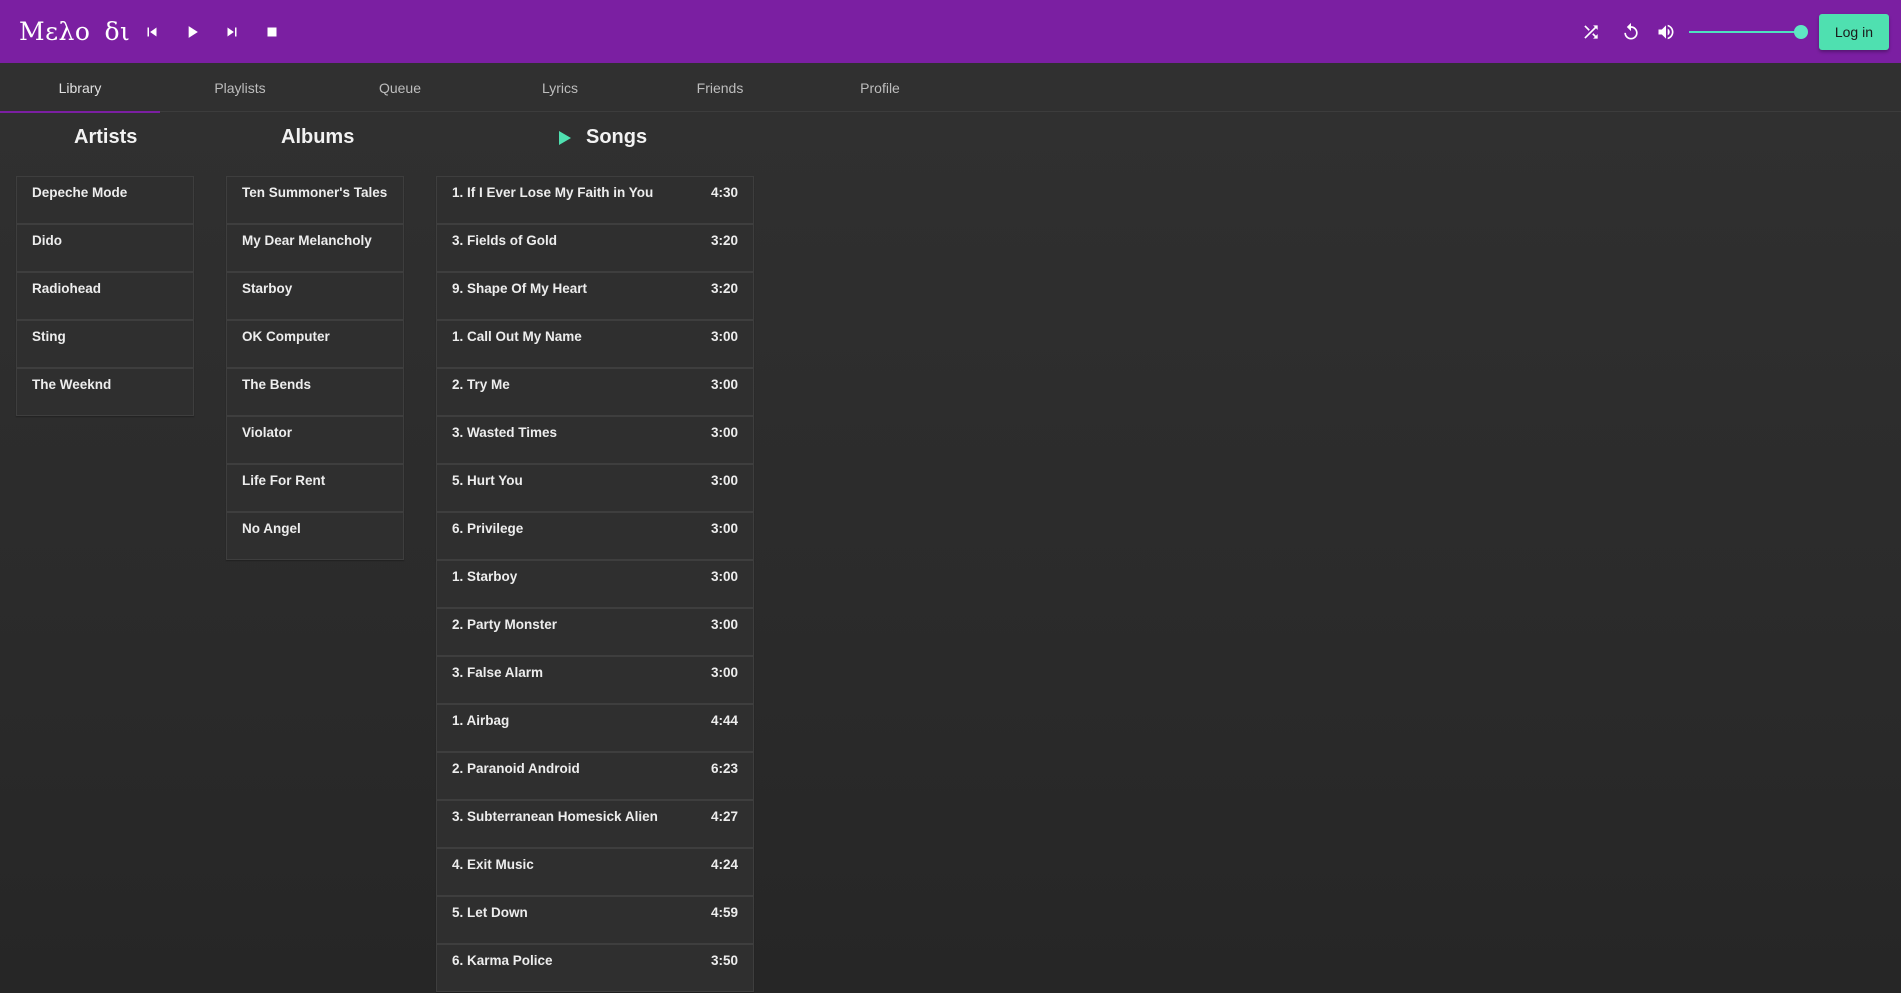  I want to click on tab-library: Library, so click(80, 88).